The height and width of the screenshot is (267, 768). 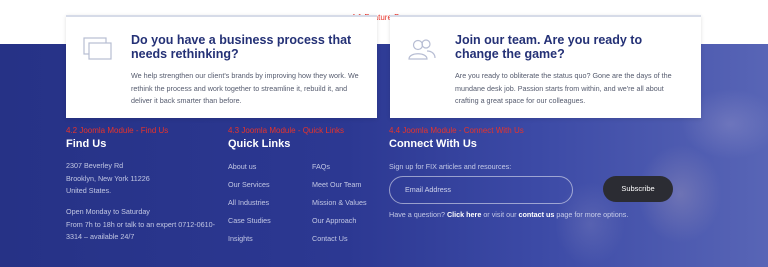 What do you see at coordinates (481, 190) in the screenshot?
I see `email-input: Email Address` at bounding box center [481, 190].